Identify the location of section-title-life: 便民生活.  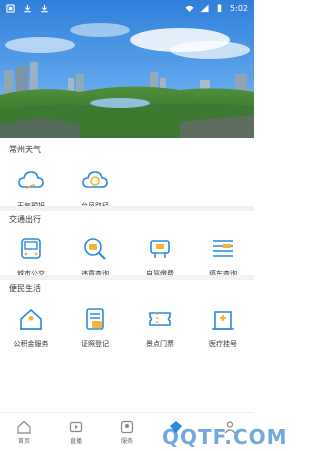
(25, 288).